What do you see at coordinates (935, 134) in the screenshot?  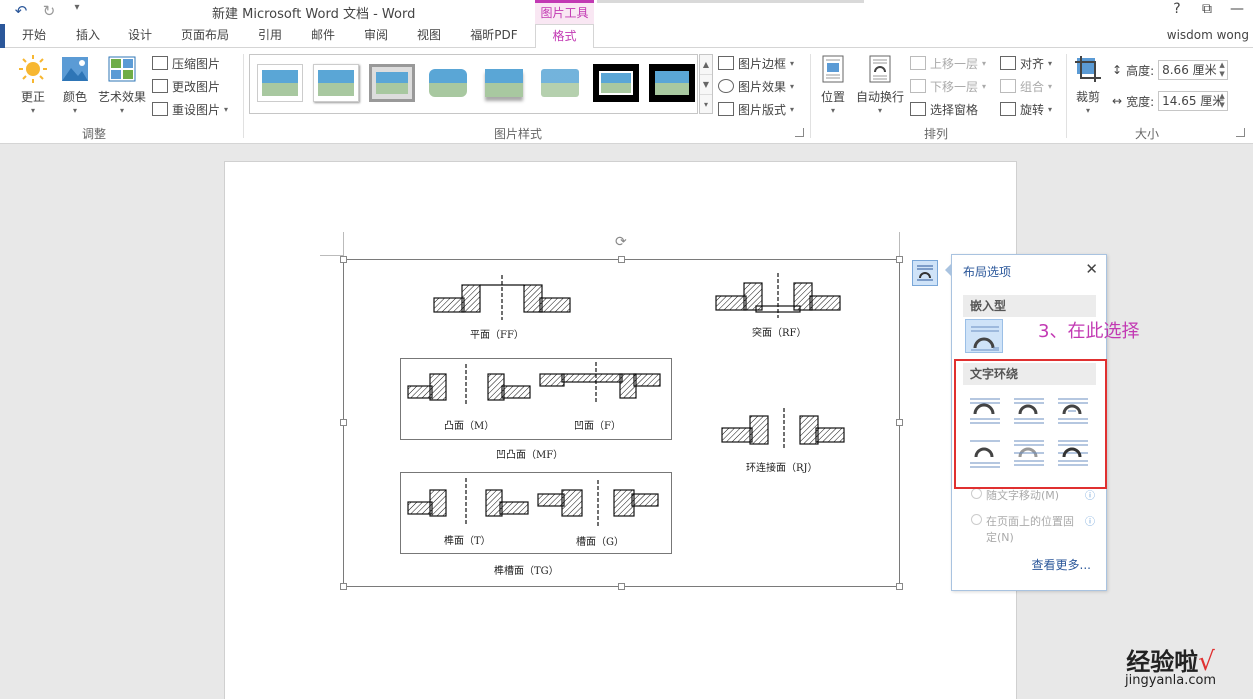 I see `arrange-group-label: 排列` at bounding box center [935, 134].